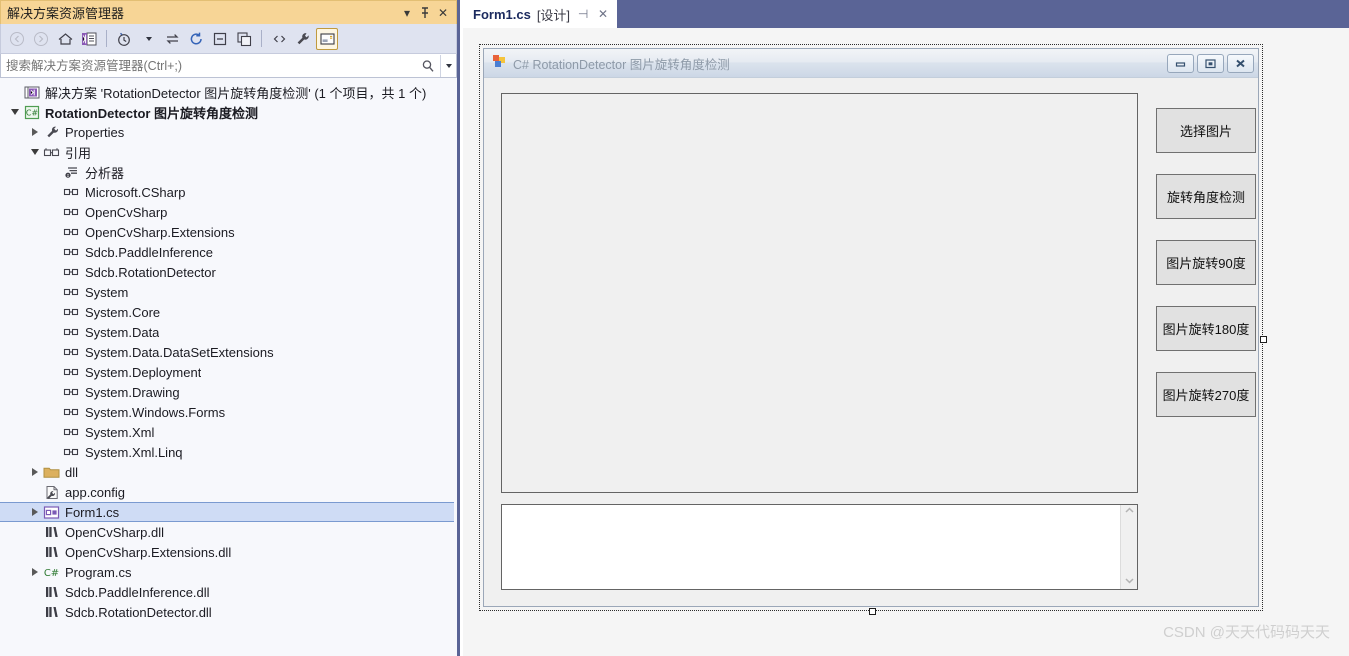  I want to click on search-icon, so click(428, 66).